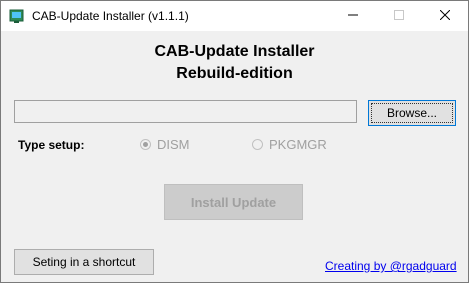 This screenshot has width=469, height=283. I want to click on shortcut-button: Seting in a shortcut, so click(84, 262).